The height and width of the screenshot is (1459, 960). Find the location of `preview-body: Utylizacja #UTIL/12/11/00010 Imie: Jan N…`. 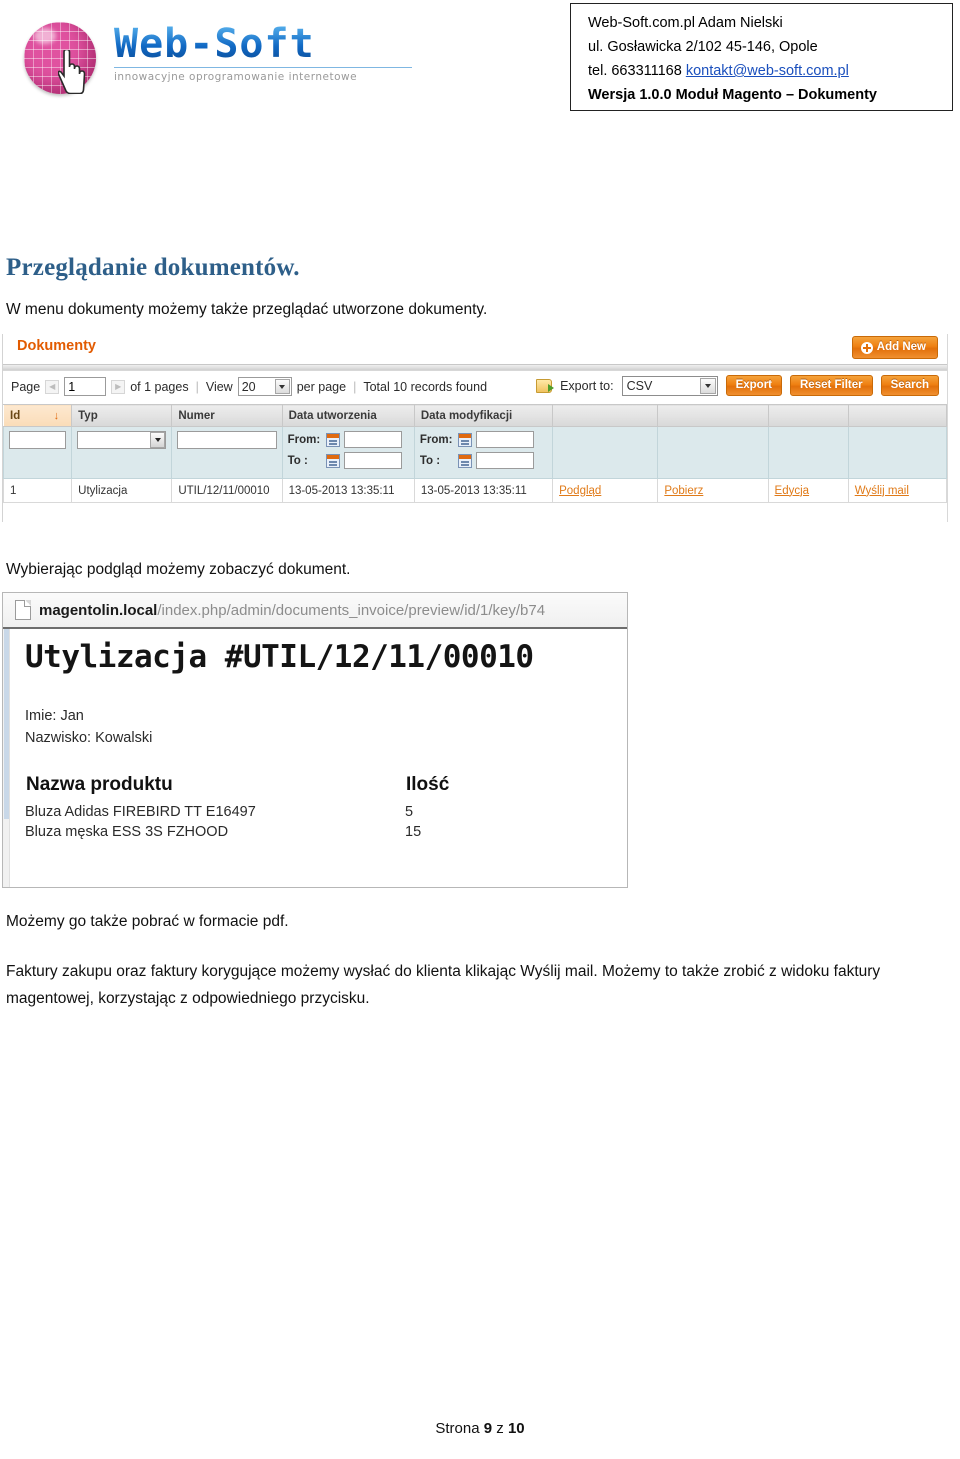

preview-body: Utylizacja #UTIL/12/11/00010 Imie: Jan N… is located at coordinates (315, 758).